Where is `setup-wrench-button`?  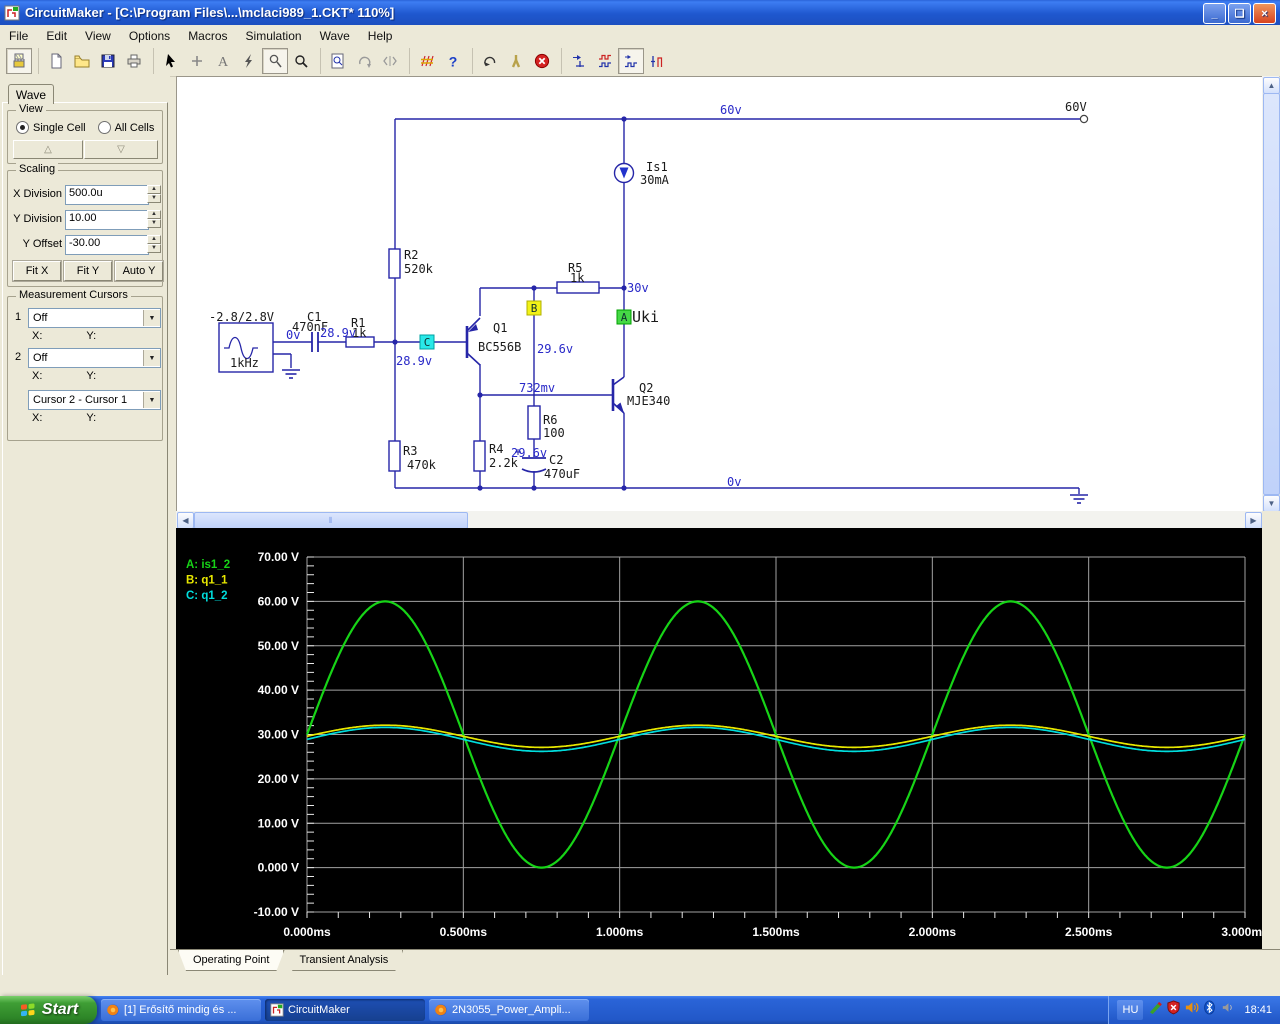 setup-wrench-button is located at coordinates (516, 61).